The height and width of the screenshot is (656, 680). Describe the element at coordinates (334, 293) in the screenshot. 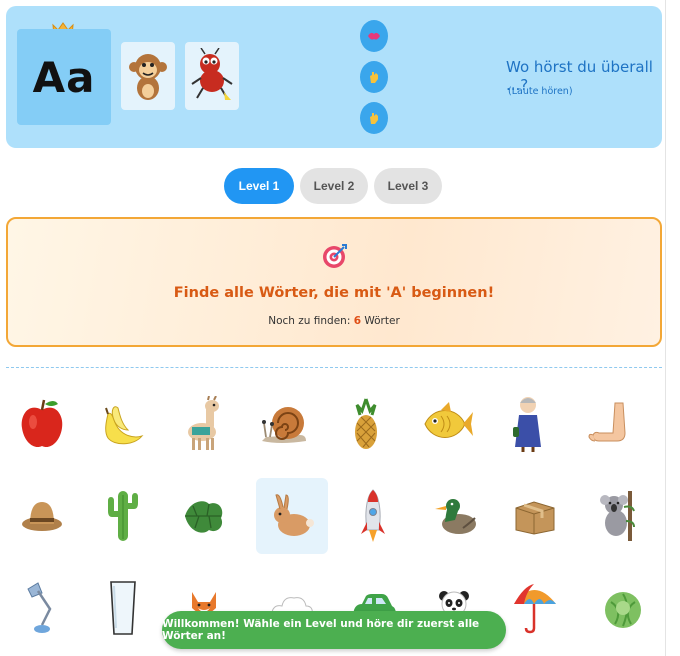

I see `task-instruction: Finde alle Wörter, die mit 'A' beginnen!` at that location.